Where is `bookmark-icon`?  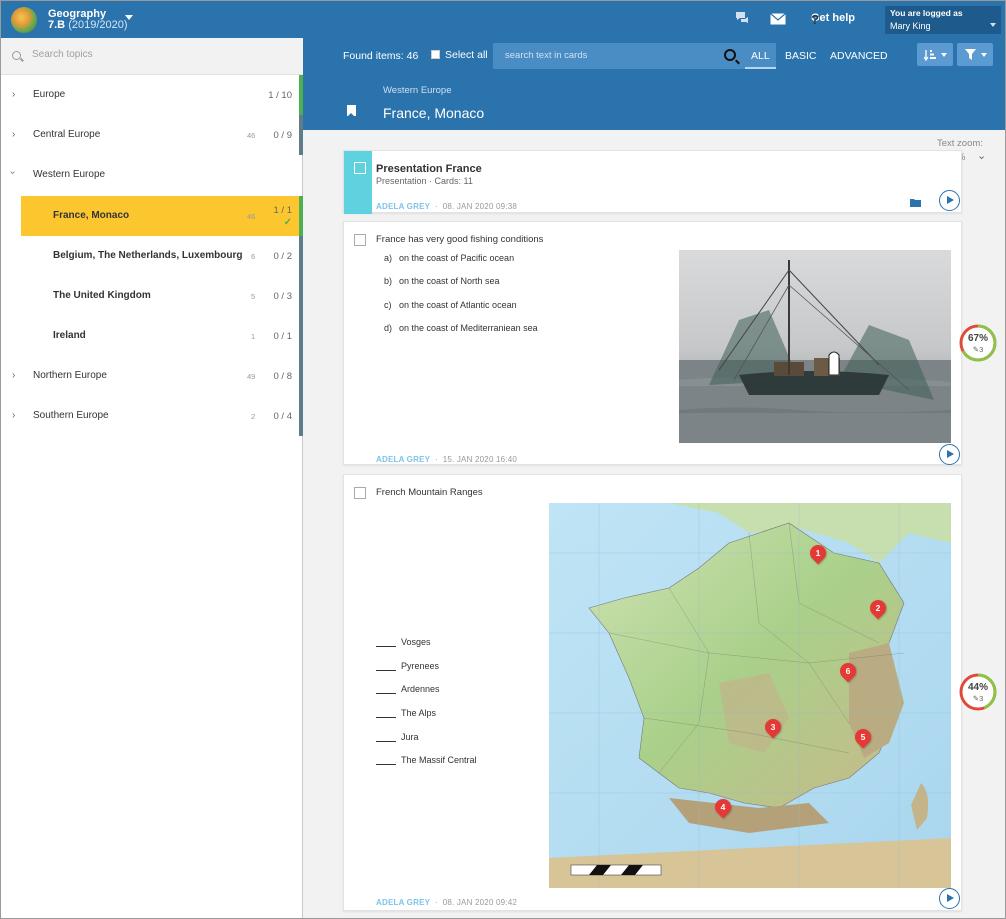
bookmark-icon is located at coordinates (351, 111).